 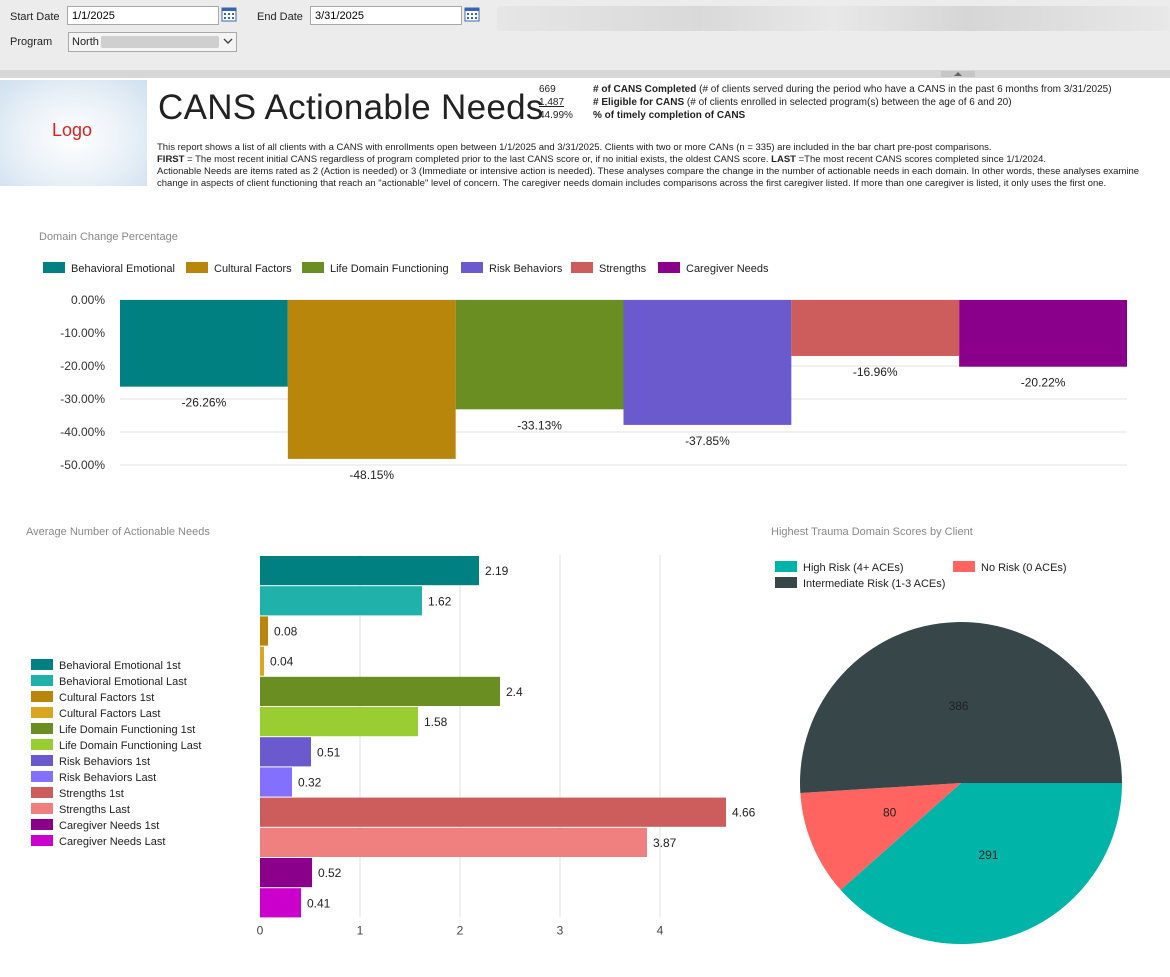 I want to click on y-tick-label: -10.00%, so click(x=82, y=333).